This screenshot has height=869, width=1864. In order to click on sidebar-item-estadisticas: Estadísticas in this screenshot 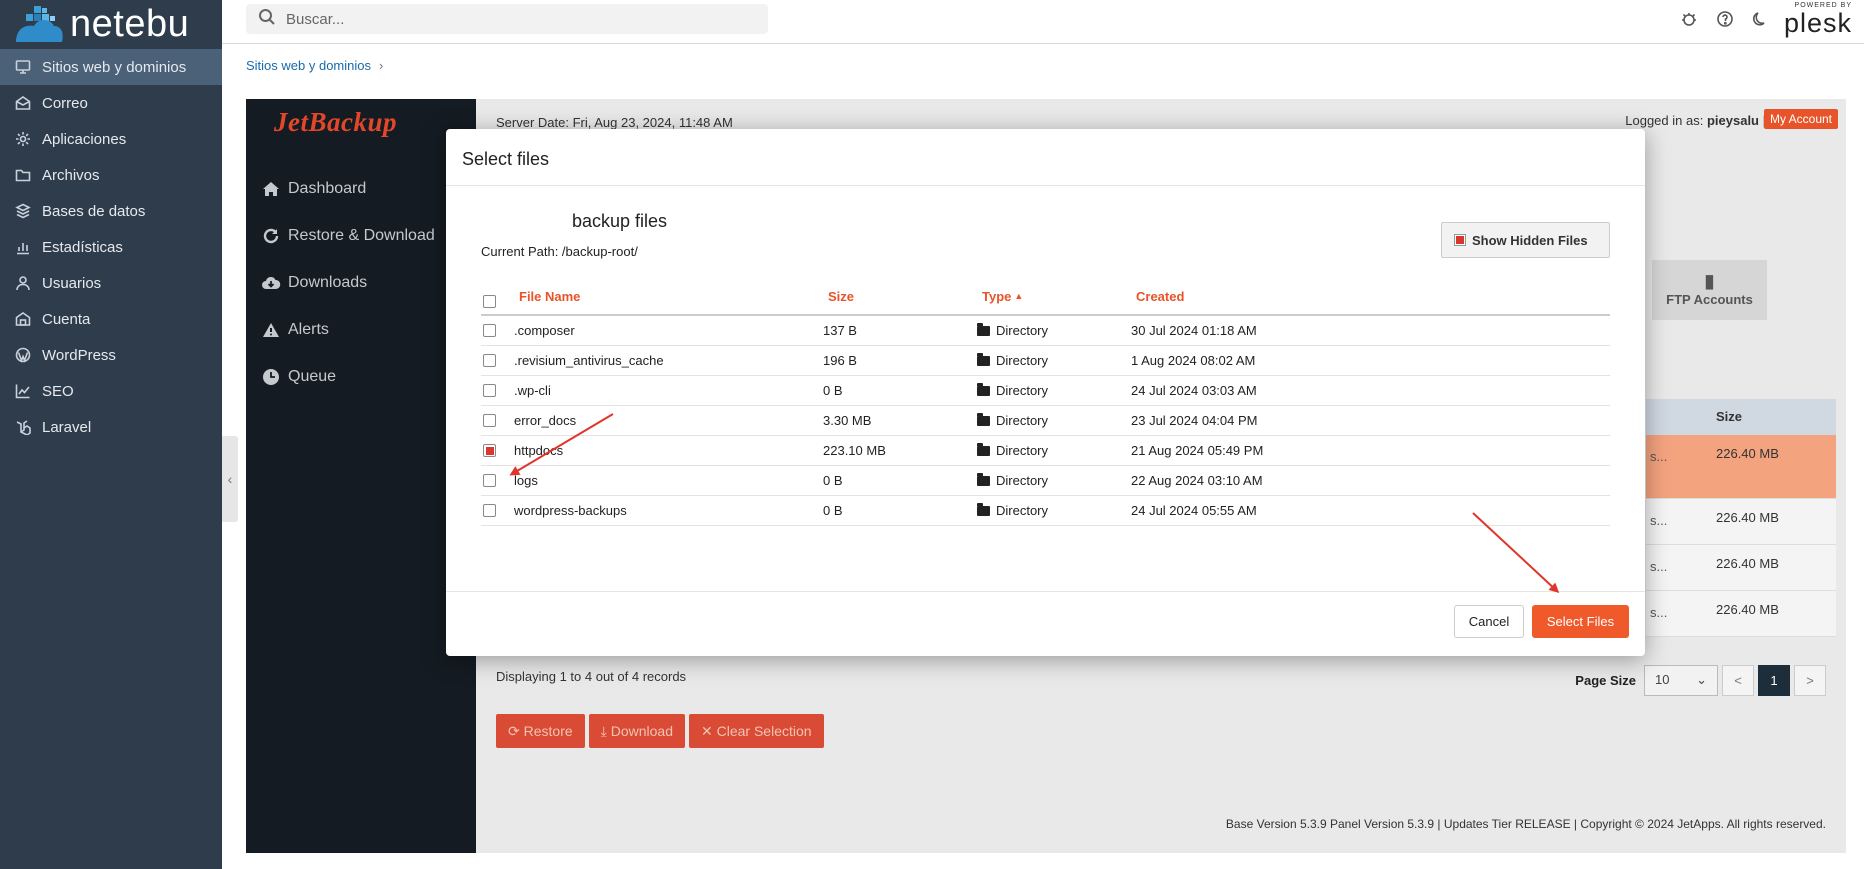, I will do `click(111, 247)`.